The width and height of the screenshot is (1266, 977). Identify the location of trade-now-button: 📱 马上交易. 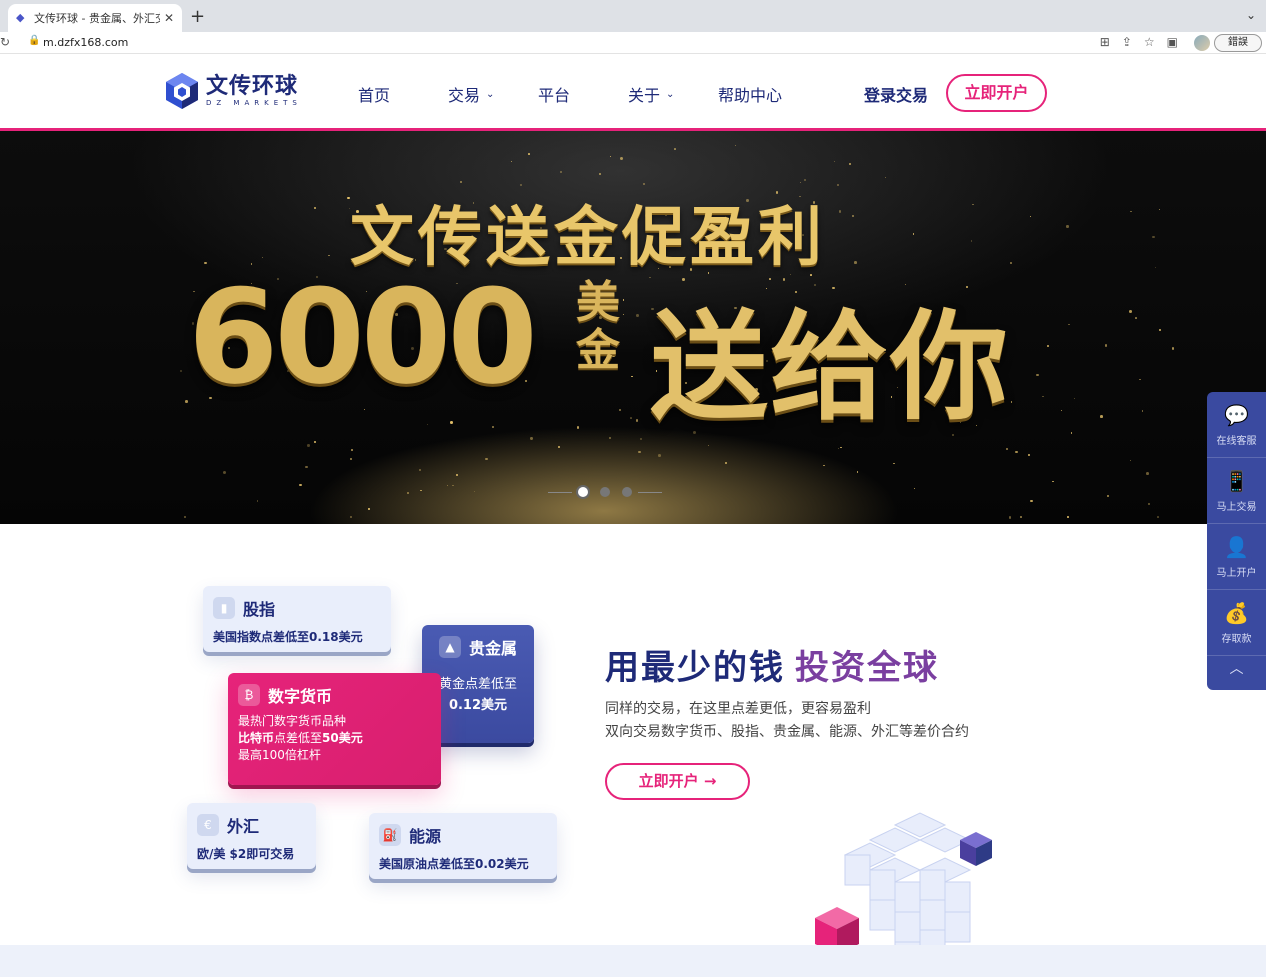
(1236, 491).